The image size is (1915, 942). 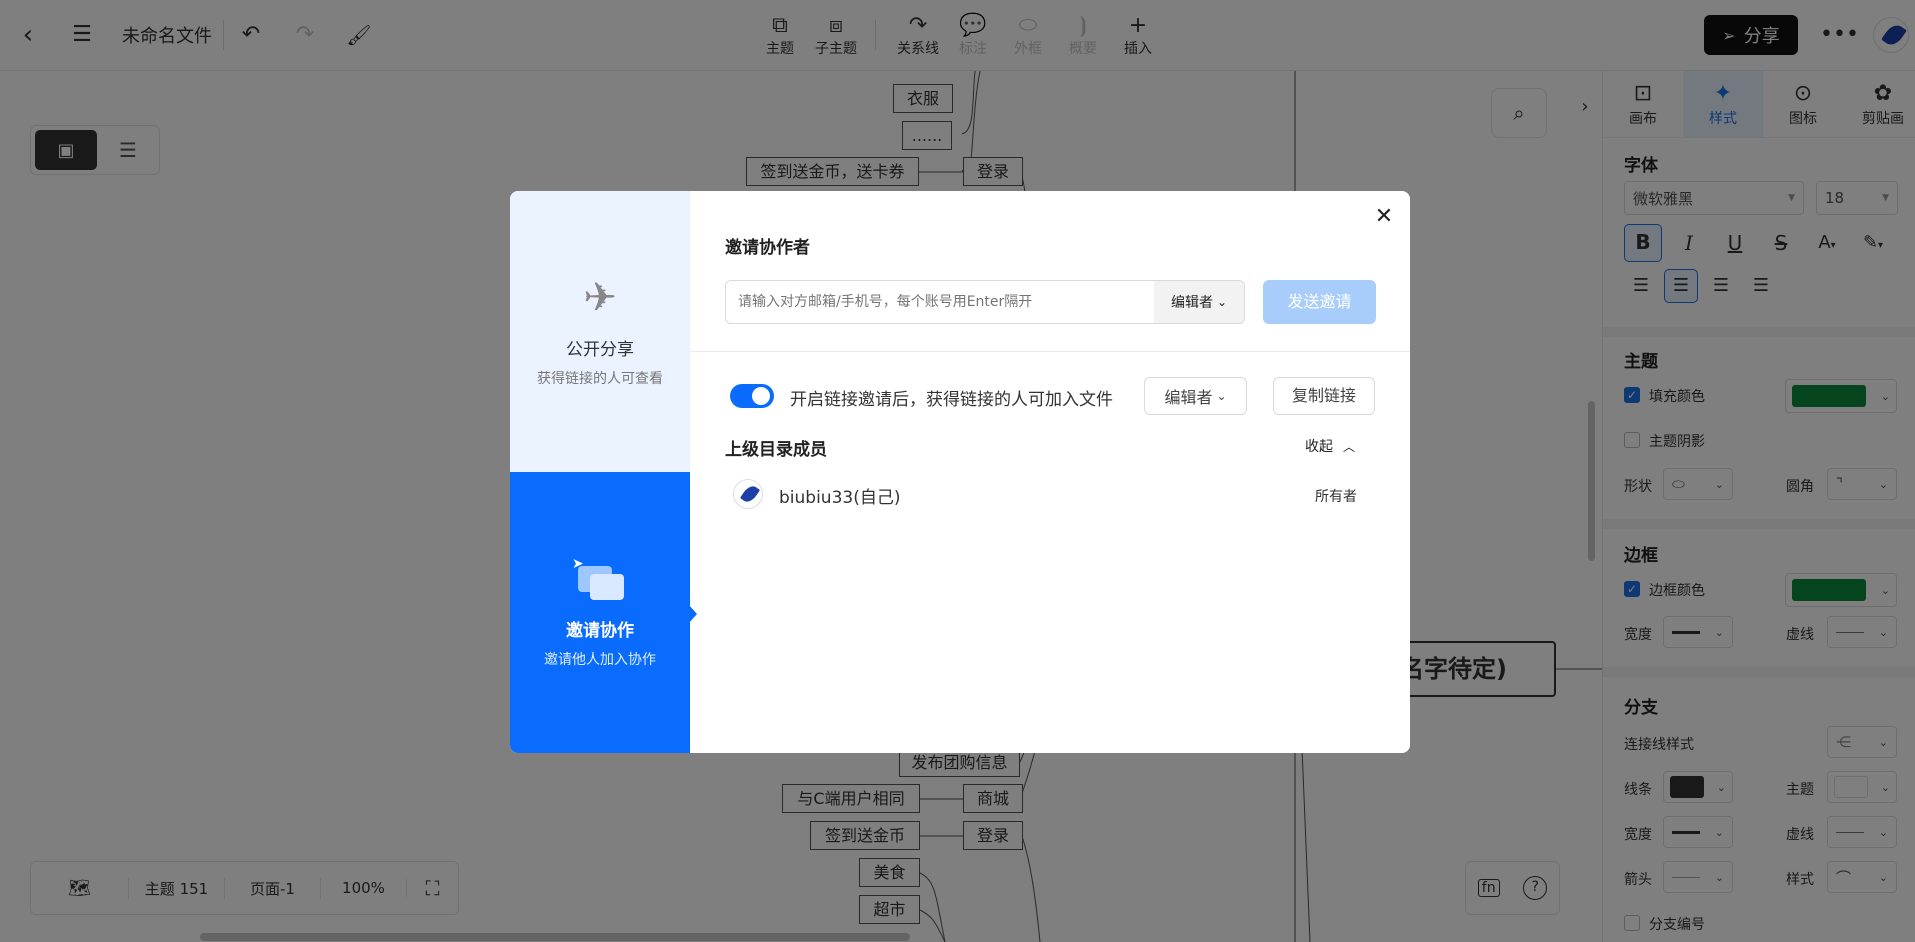 What do you see at coordinates (767, 248) in the screenshot?
I see `dialog-title: 邀请协作者` at bounding box center [767, 248].